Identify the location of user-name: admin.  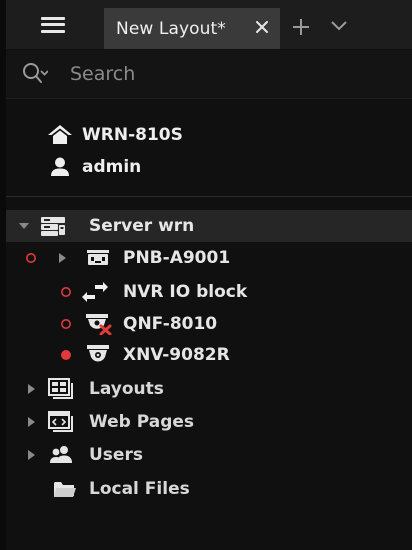
(112, 167).